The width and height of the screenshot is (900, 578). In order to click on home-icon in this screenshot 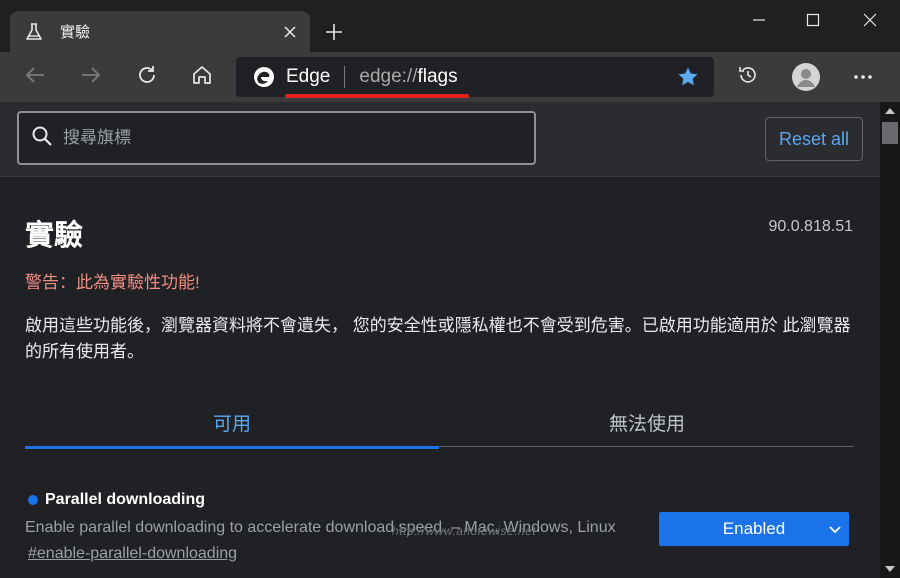, I will do `click(202, 77)`.